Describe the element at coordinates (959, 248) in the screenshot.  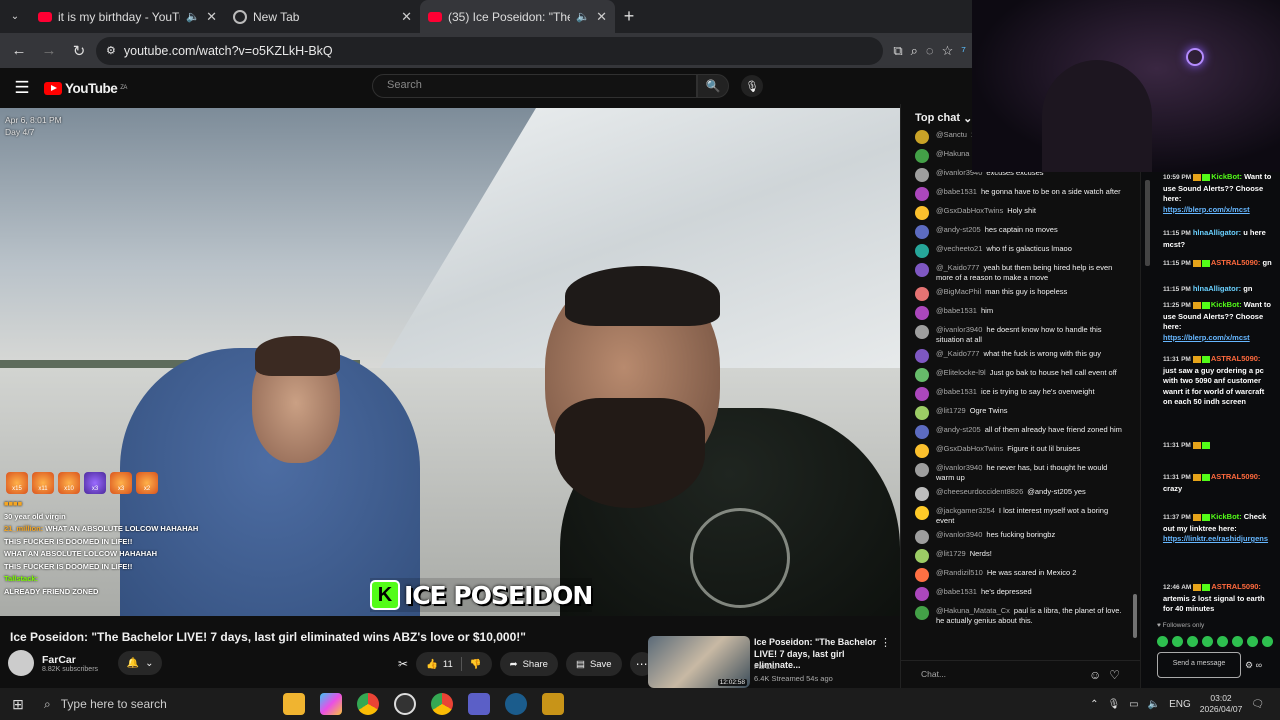
I see `chat-username: @vecheeto21` at that location.